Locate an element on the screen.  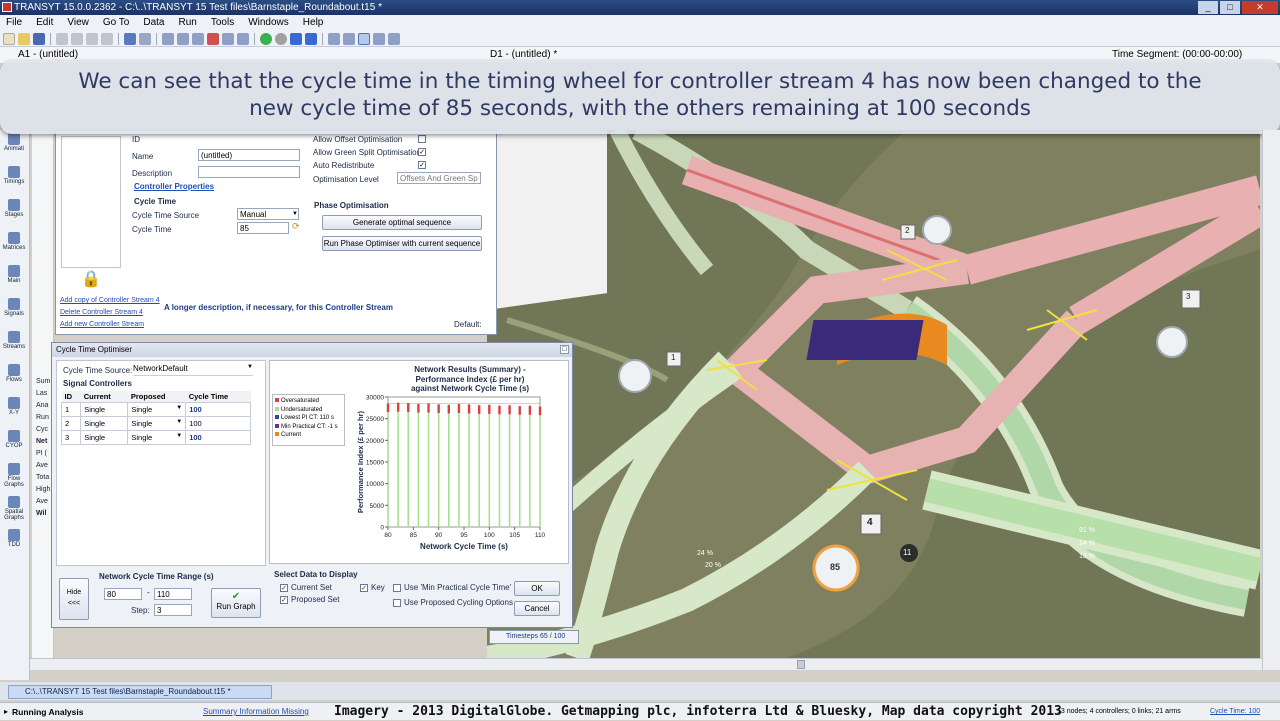
nav-matrices: Matrices is located at coordinates (14, 247).